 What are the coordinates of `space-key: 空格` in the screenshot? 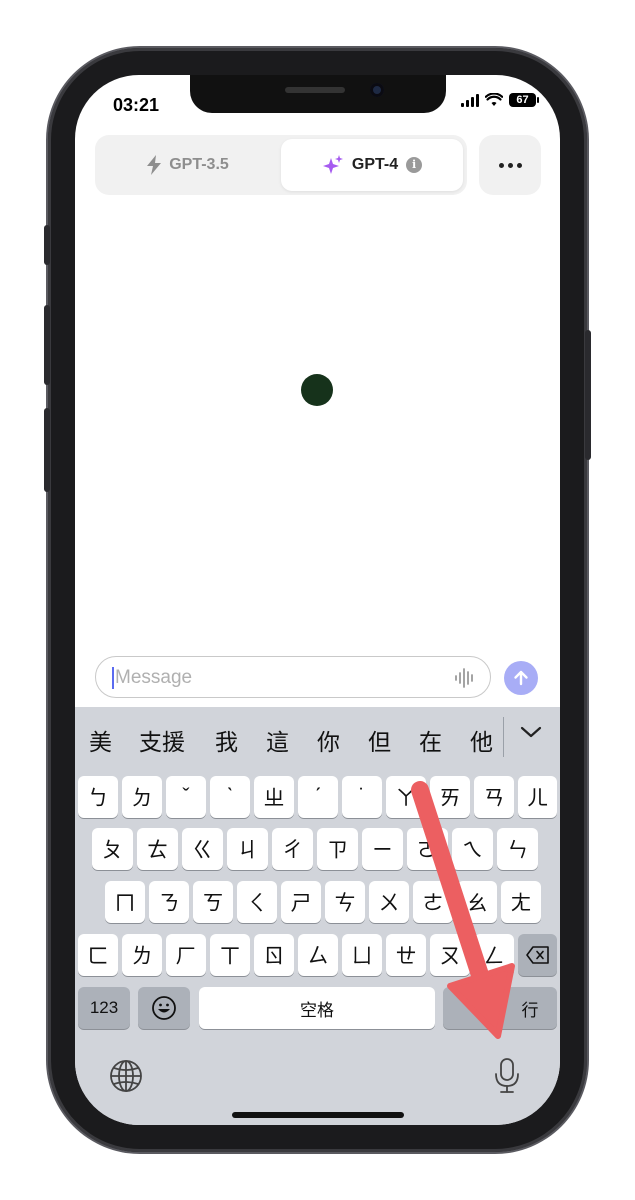 It's located at (317, 1008).